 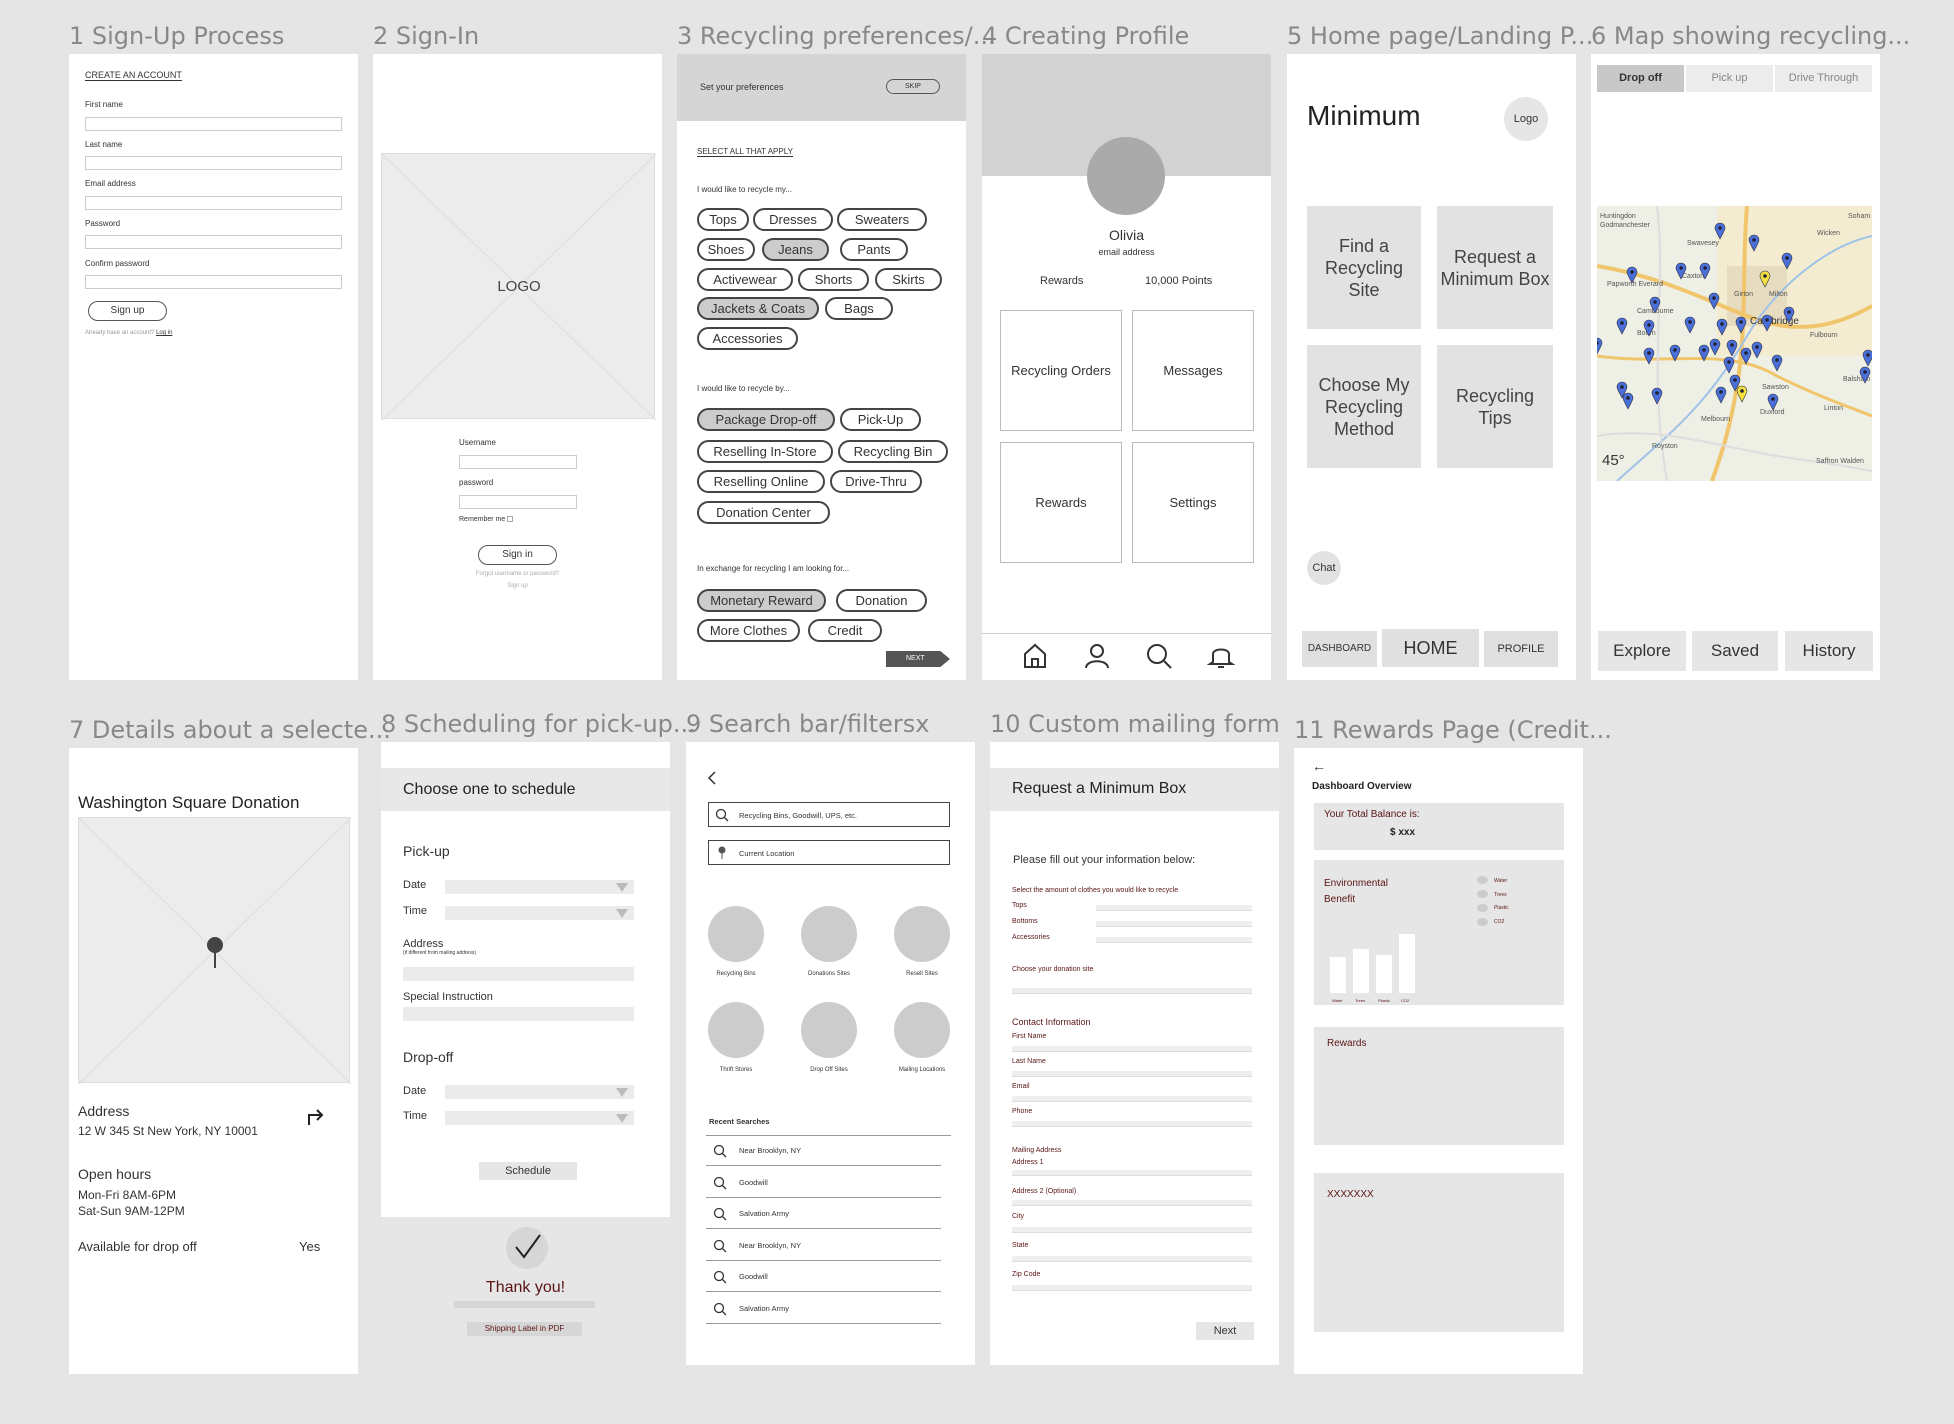 What do you see at coordinates (1495, 406) in the screenshot?
I see `tile-recycling-tips: Recycling Tips` at bounding box center [1495, 406].